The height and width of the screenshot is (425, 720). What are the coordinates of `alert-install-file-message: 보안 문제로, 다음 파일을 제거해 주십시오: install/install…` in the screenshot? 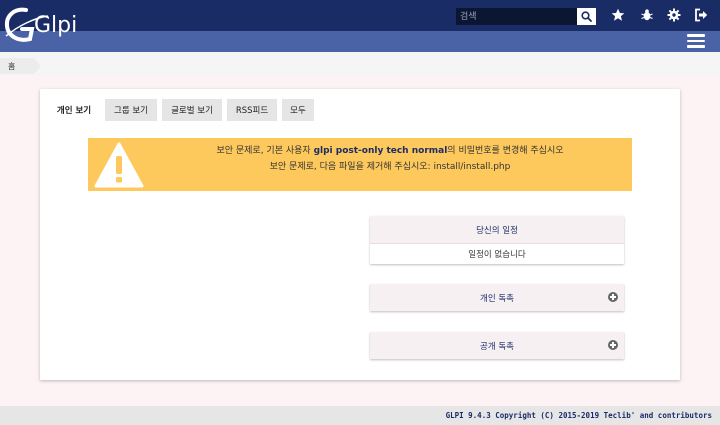 It's located at (390, 167).